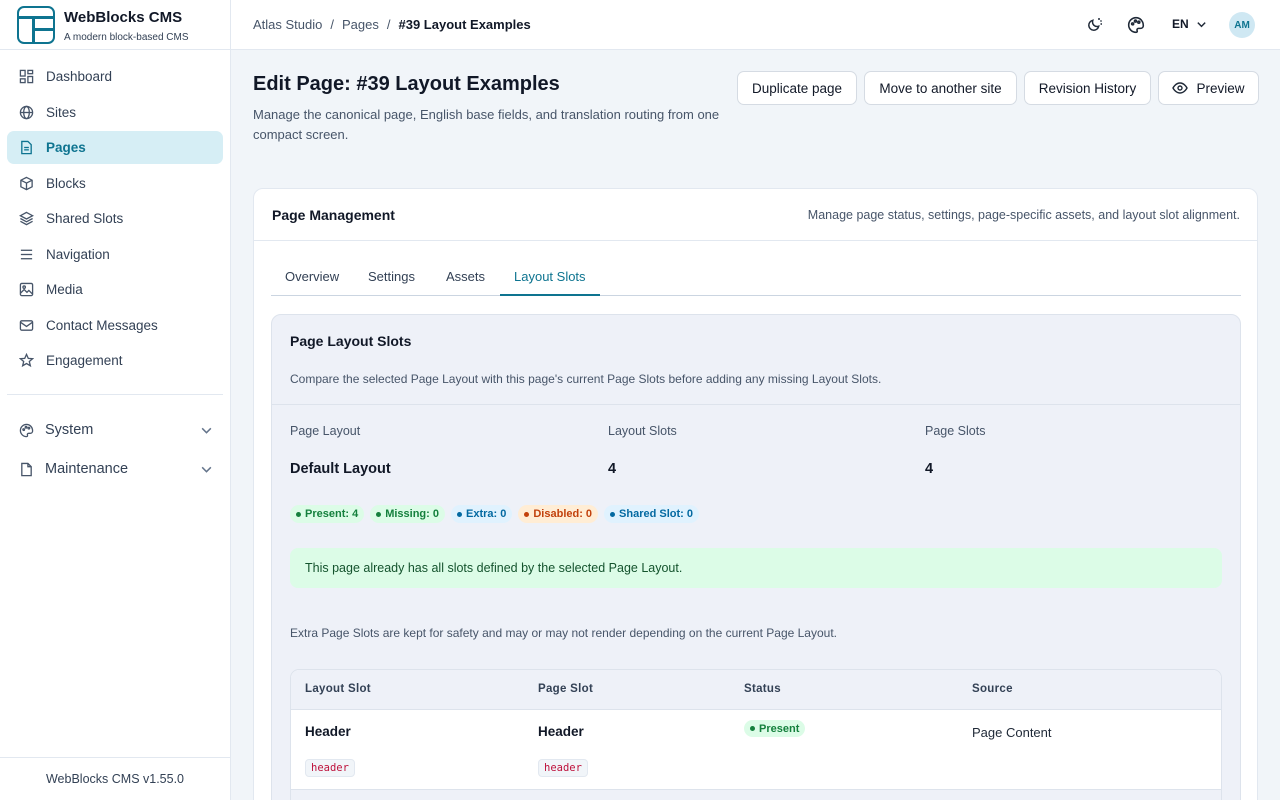 The height and width of the screenshot is (800, 1280). I want to click on badge-present: Present: 4, so click(327, 514).